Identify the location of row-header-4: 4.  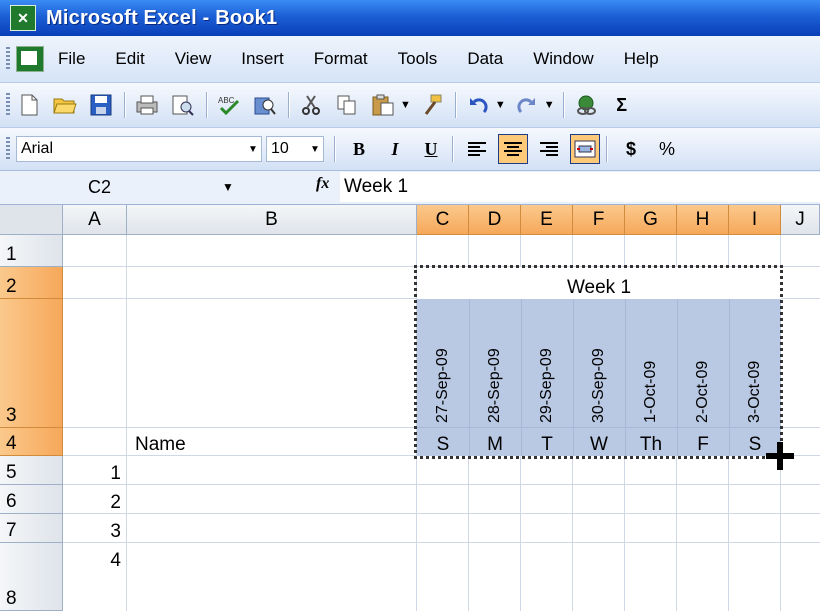
(31, 442).